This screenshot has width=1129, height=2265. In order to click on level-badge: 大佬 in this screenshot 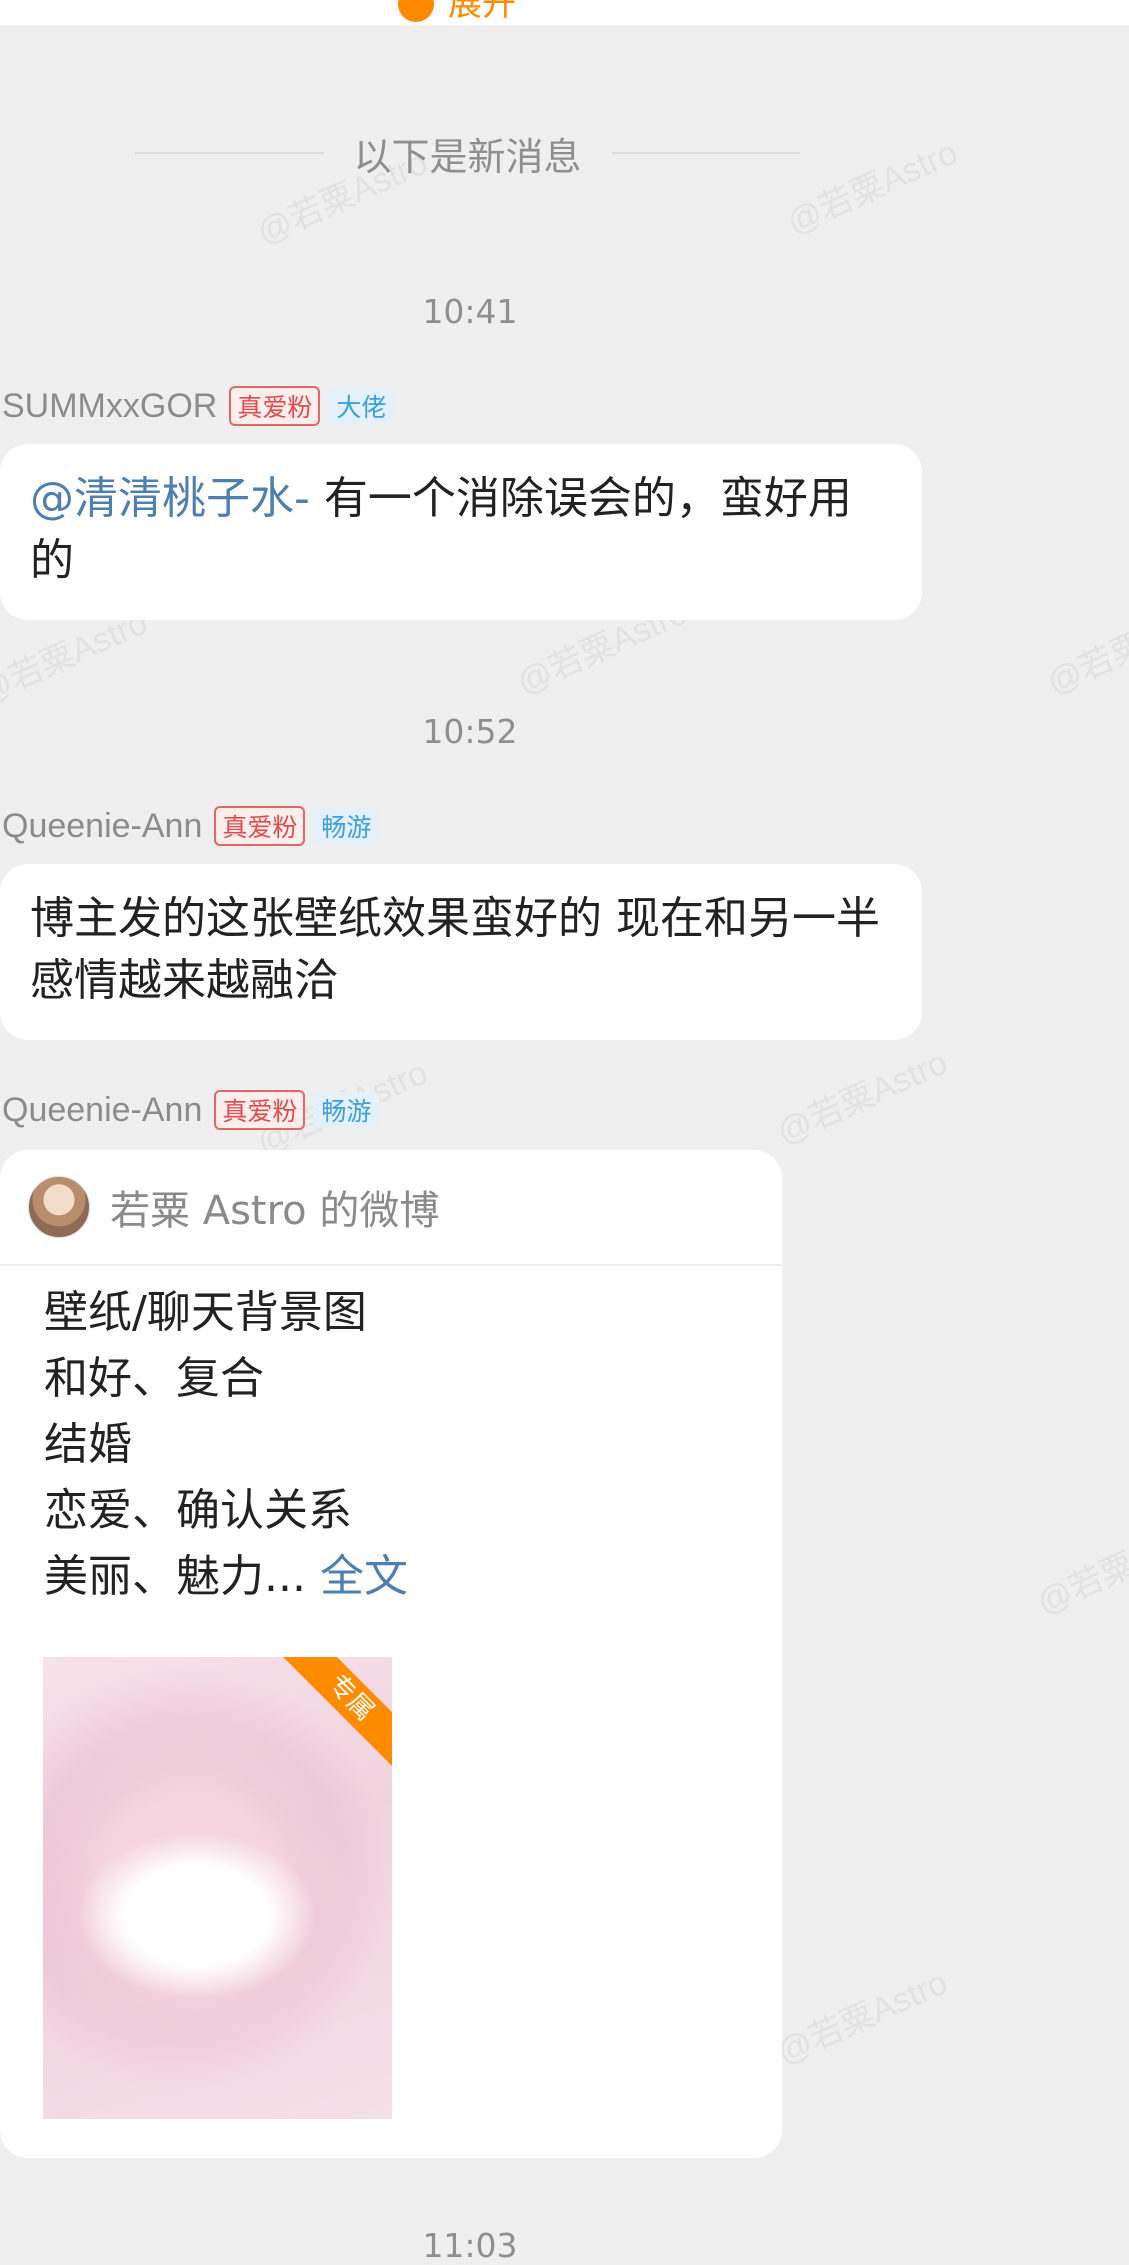, I will do `click(361, 406)`.